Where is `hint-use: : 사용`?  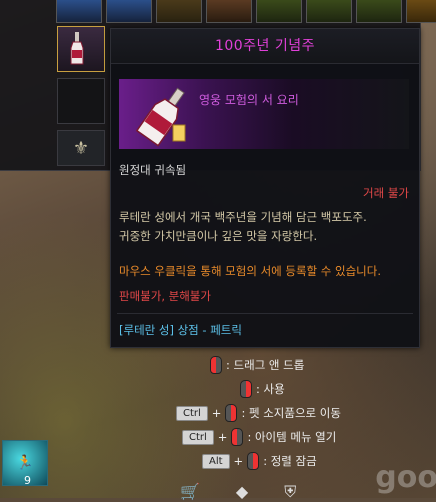
hint-use: : 사용 is located at coordinates (262, 389).